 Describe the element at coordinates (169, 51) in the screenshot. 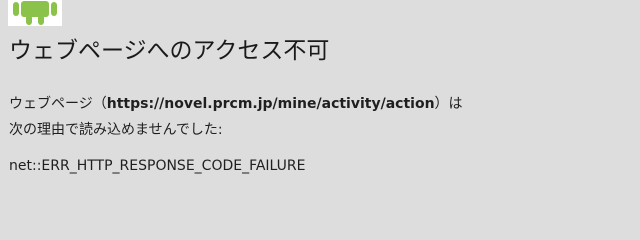

I see `error-title: ウェブページへのアクセス不可` at that location.